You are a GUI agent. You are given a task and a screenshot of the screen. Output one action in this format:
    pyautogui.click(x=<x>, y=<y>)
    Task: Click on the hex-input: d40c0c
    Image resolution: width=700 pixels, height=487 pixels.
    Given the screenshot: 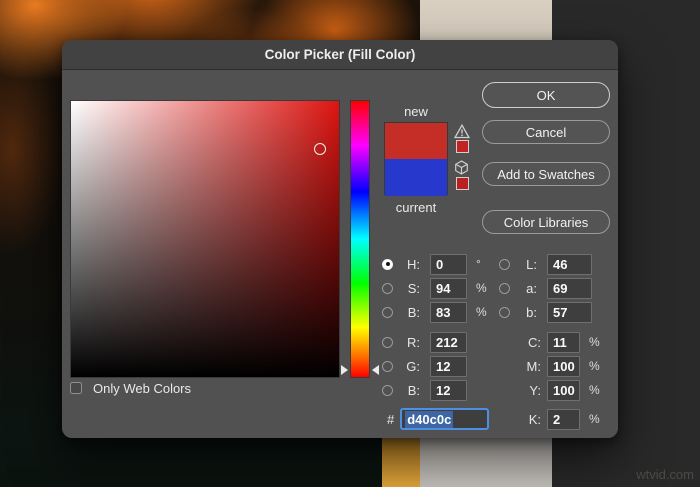 What is the action you would take?
    pyautogui.click(x=445, y=419)
    